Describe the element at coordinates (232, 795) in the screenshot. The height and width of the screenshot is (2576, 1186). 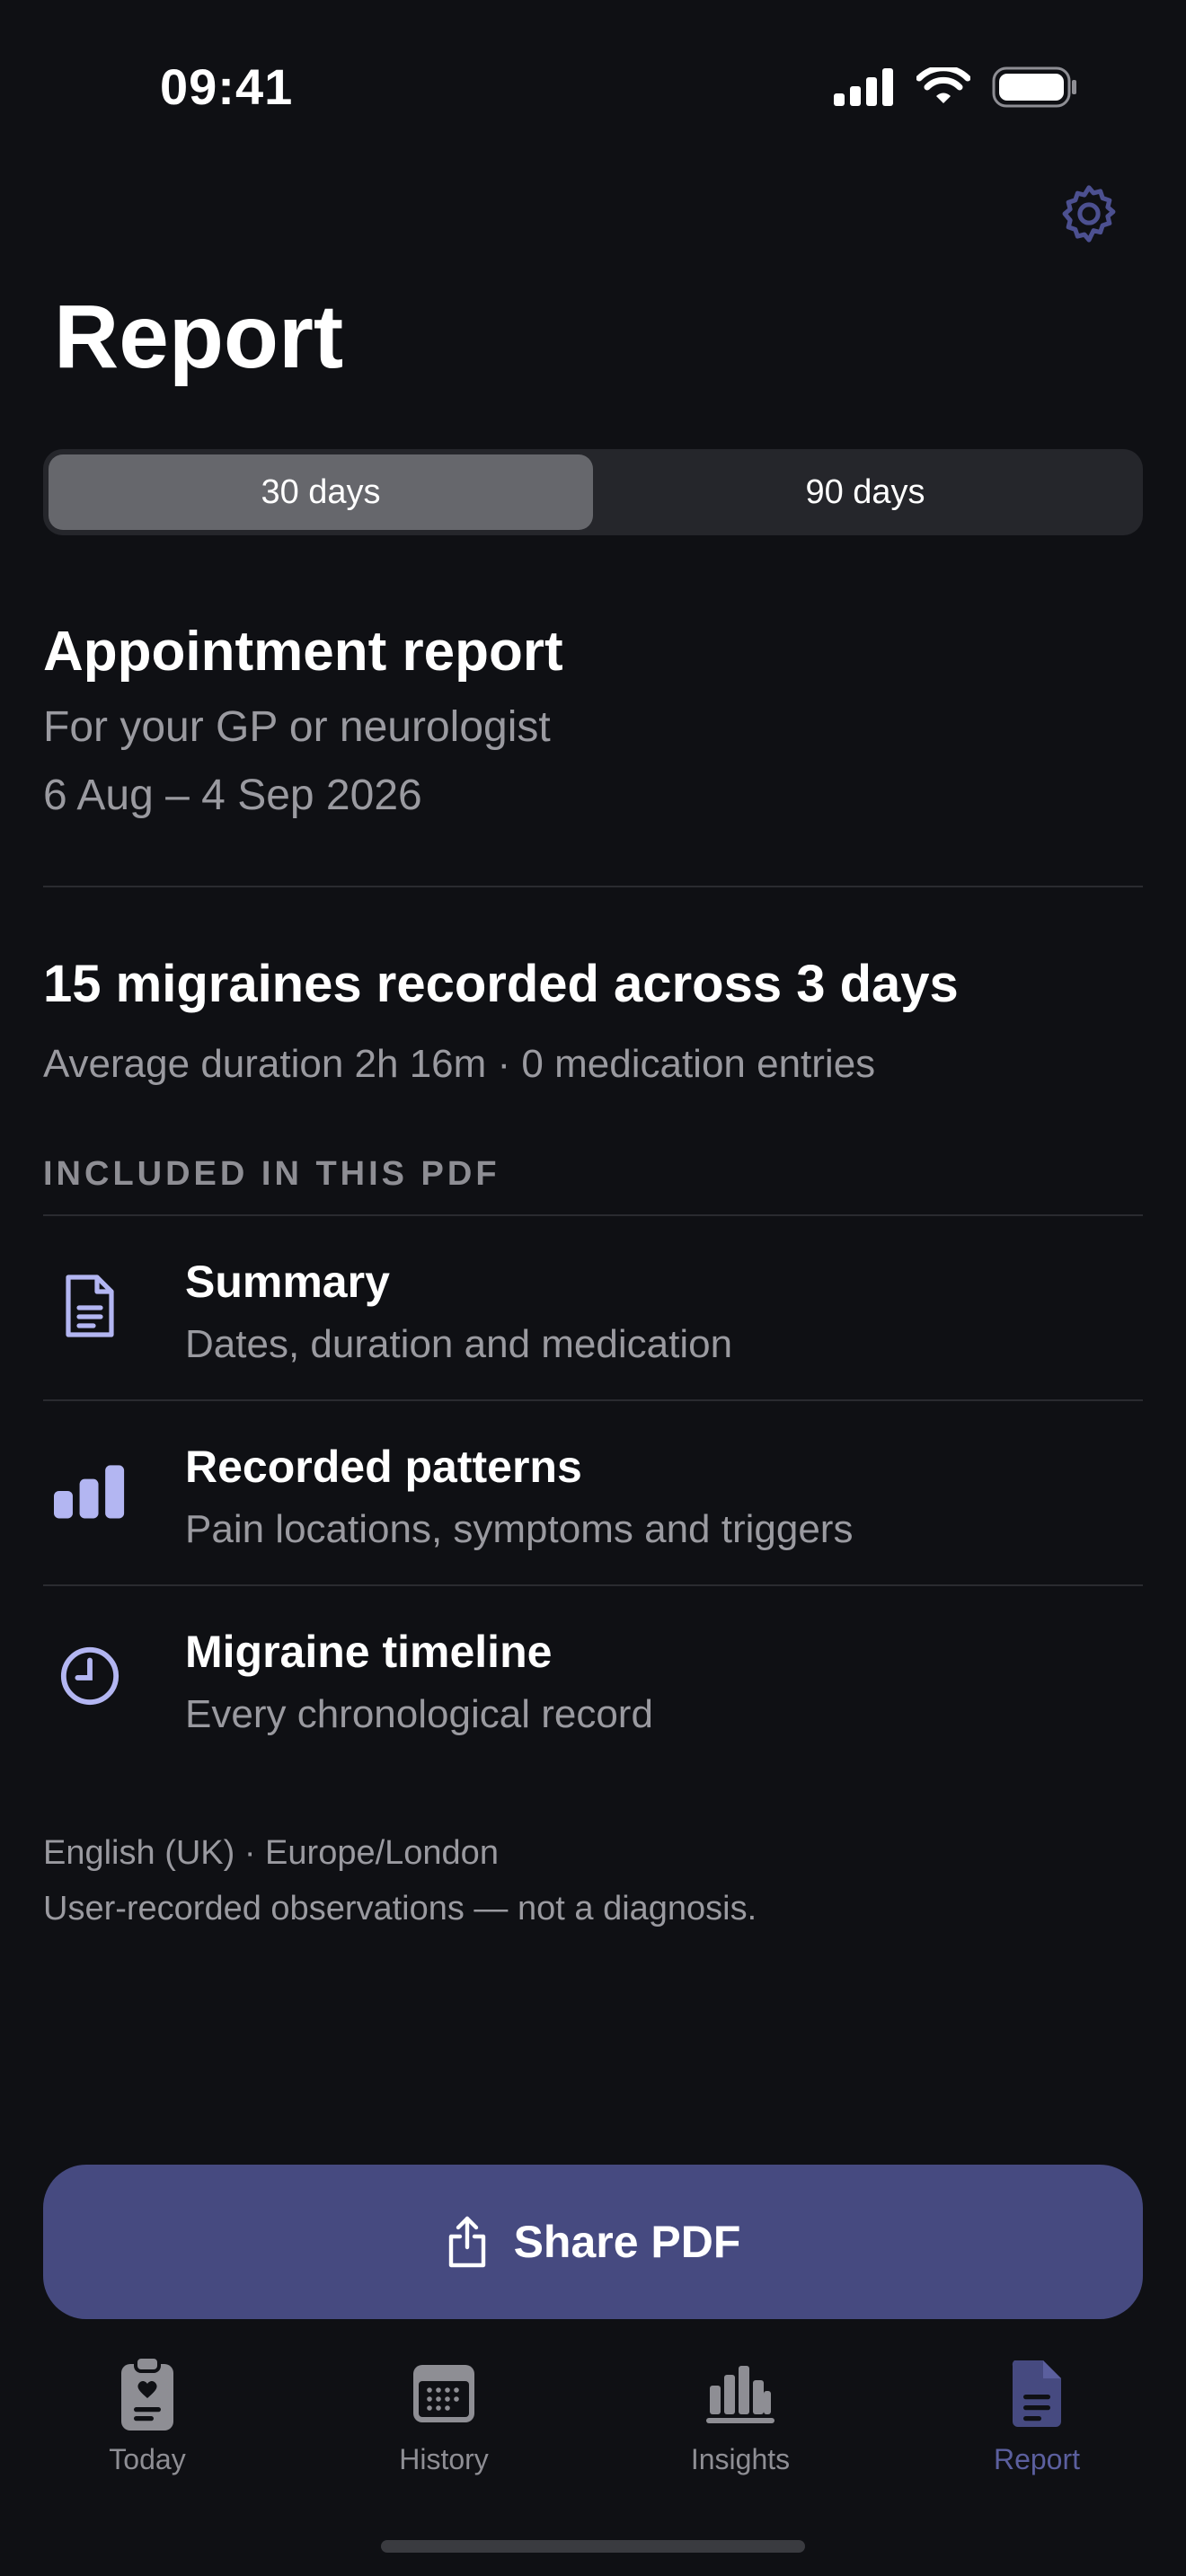
I see `report-date-range: 6 Aug – 4 Sep 2026` at that location.